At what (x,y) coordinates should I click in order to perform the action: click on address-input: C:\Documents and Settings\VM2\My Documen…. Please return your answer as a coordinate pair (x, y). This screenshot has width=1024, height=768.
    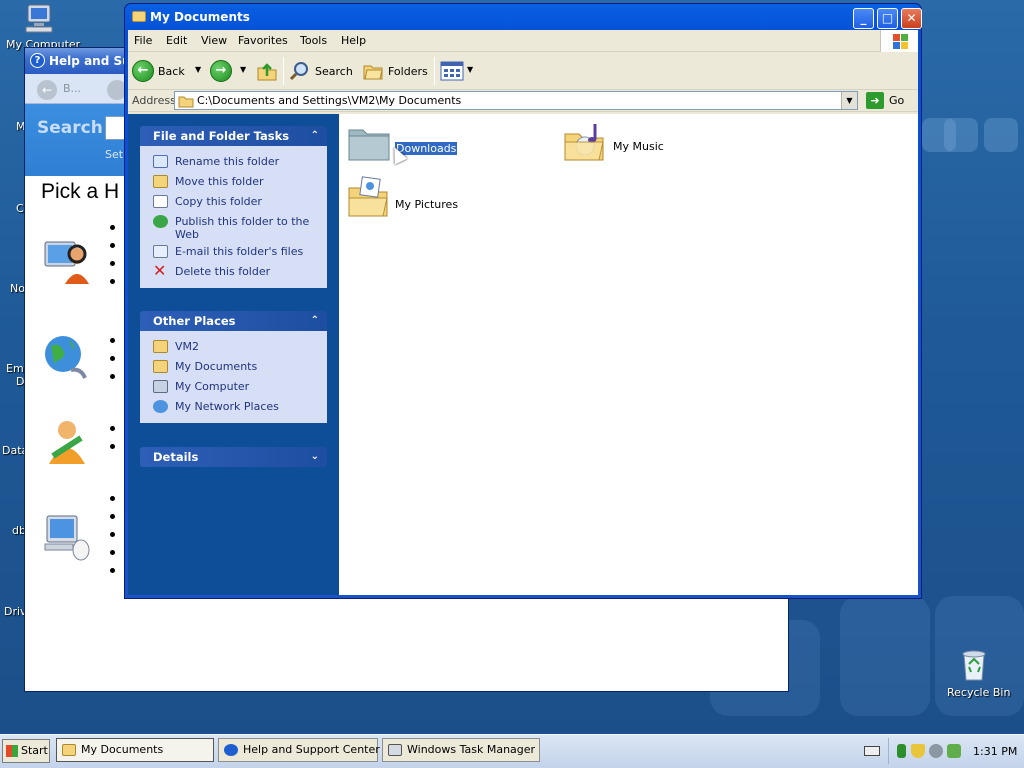
    Looking at the image, I should click on (516, 100).